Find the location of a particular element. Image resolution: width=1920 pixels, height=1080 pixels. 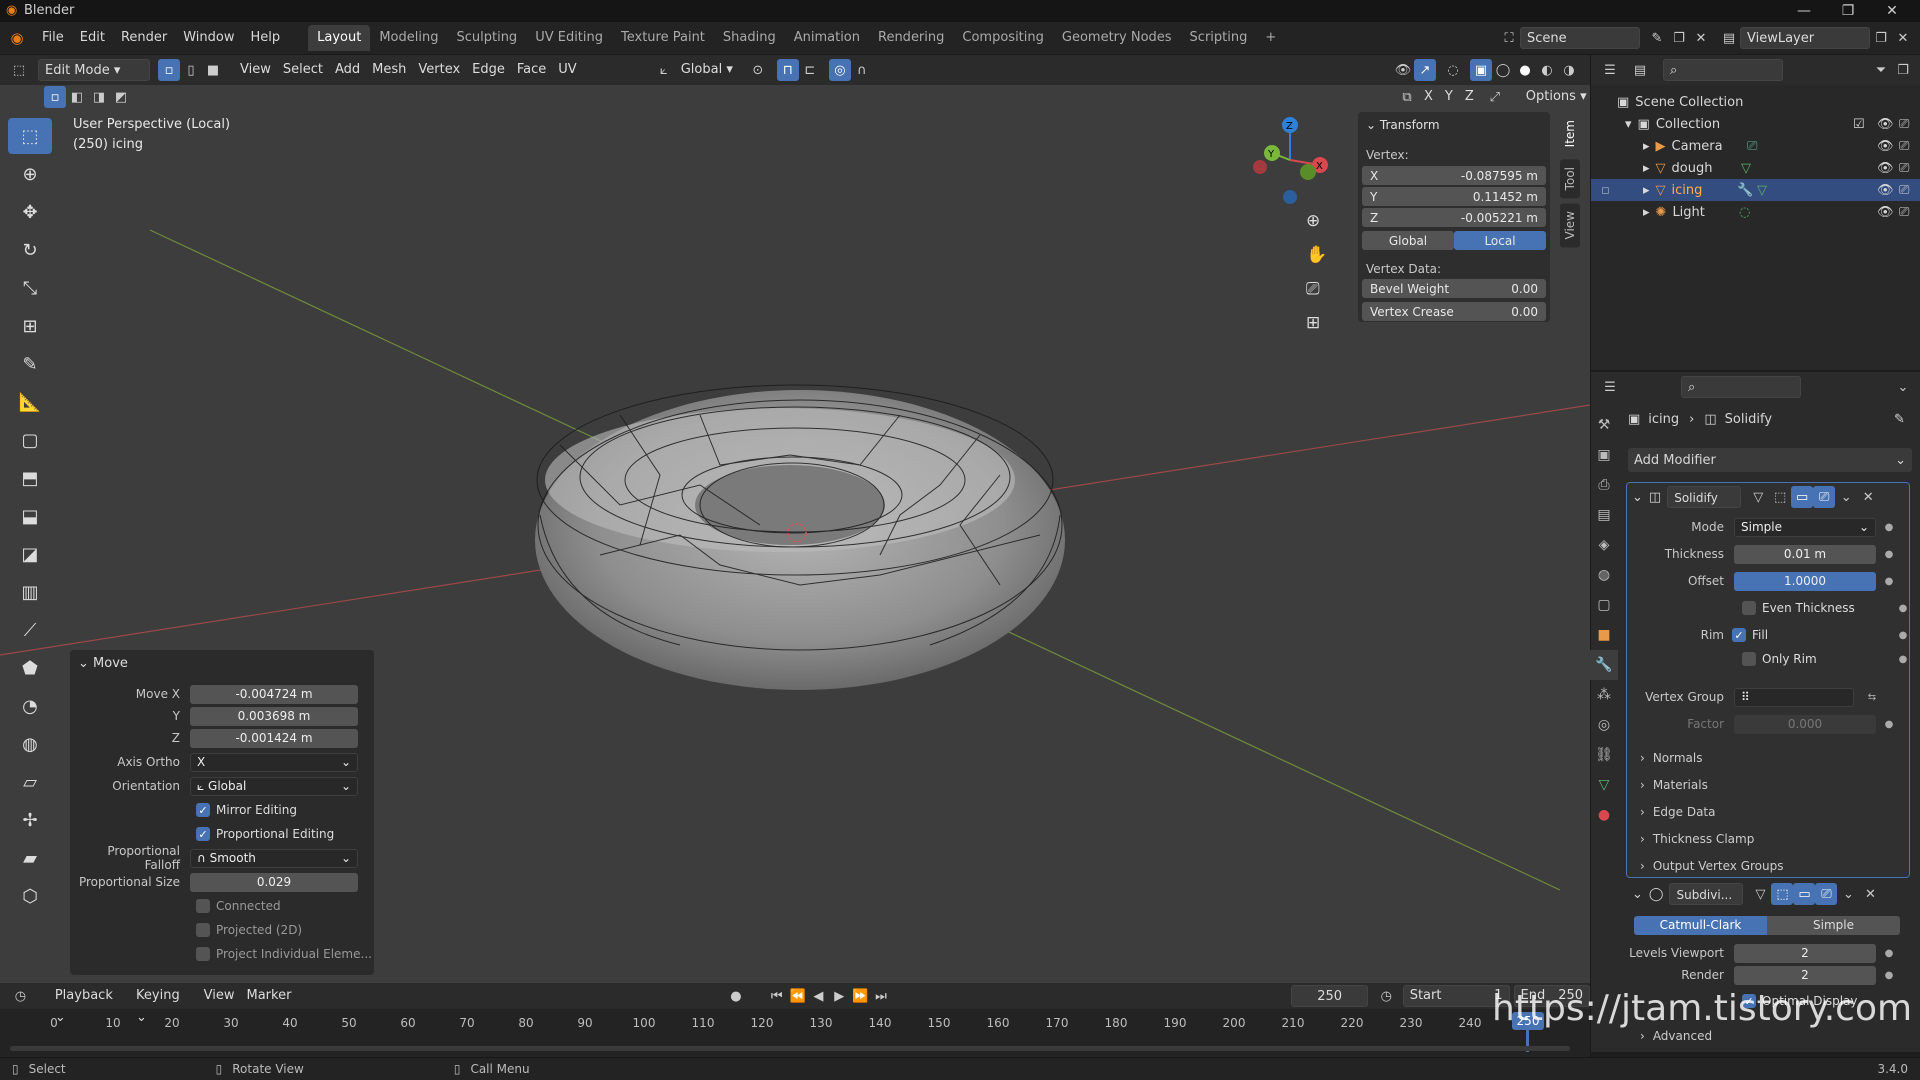

pin-icon: ✎ is located at coordinates (1657, 38).